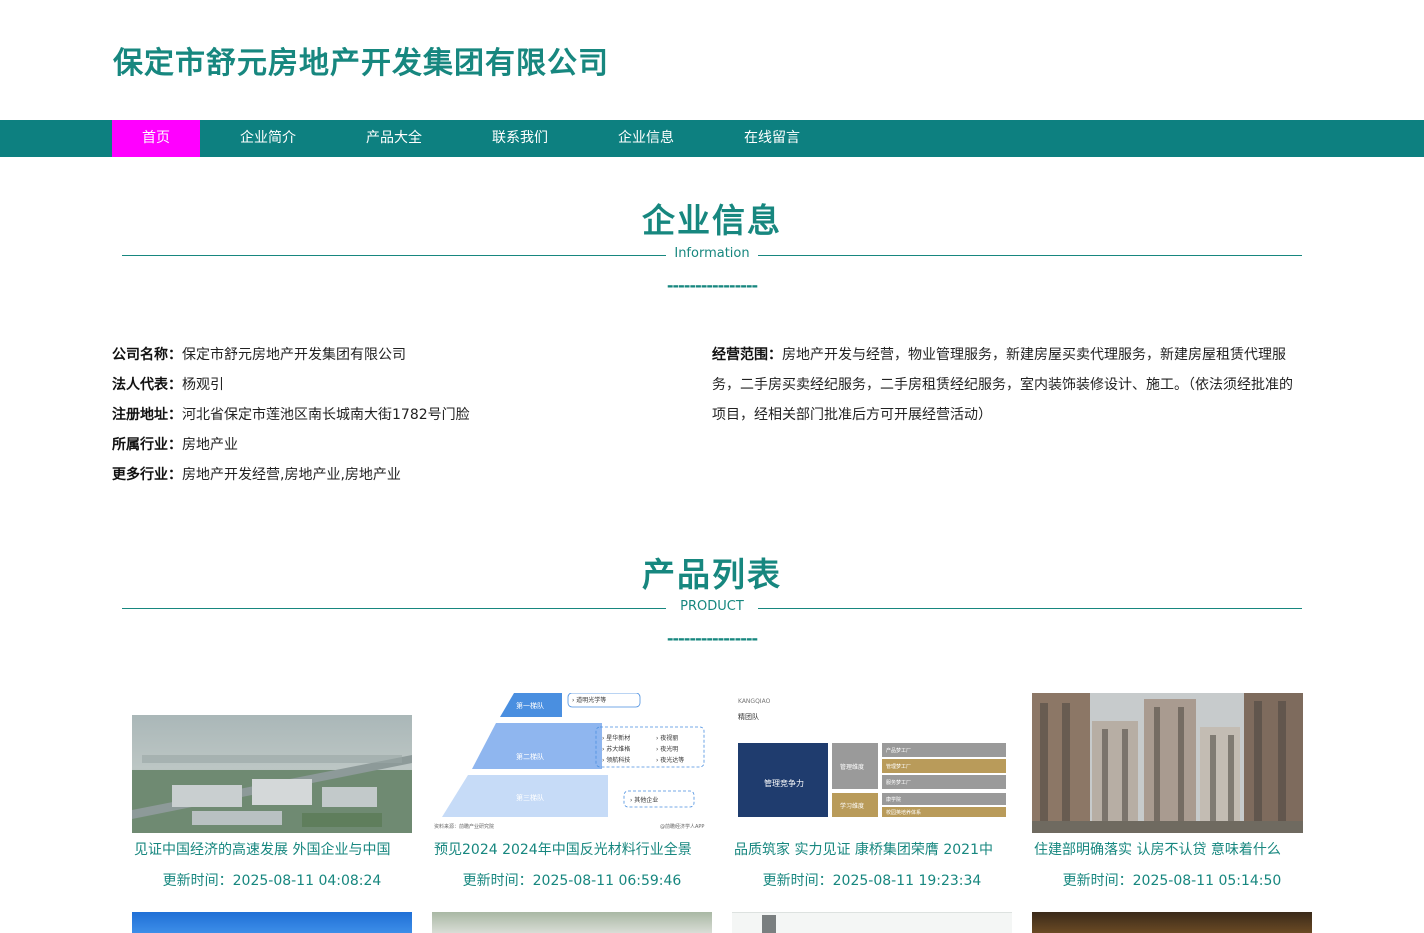 The height and width of the screenshot is (933, 1424). Describe the element at coordinates (754, 701) in the screenshot. I see `slide-brand: KANGQIAO` at that location.